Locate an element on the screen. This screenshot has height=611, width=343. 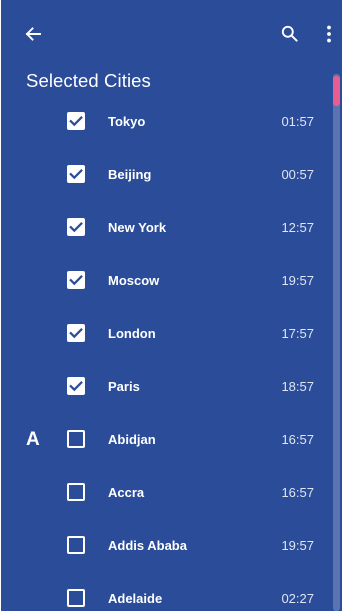
city-row: Accra 16:57 is located at coordinates (171, 492).